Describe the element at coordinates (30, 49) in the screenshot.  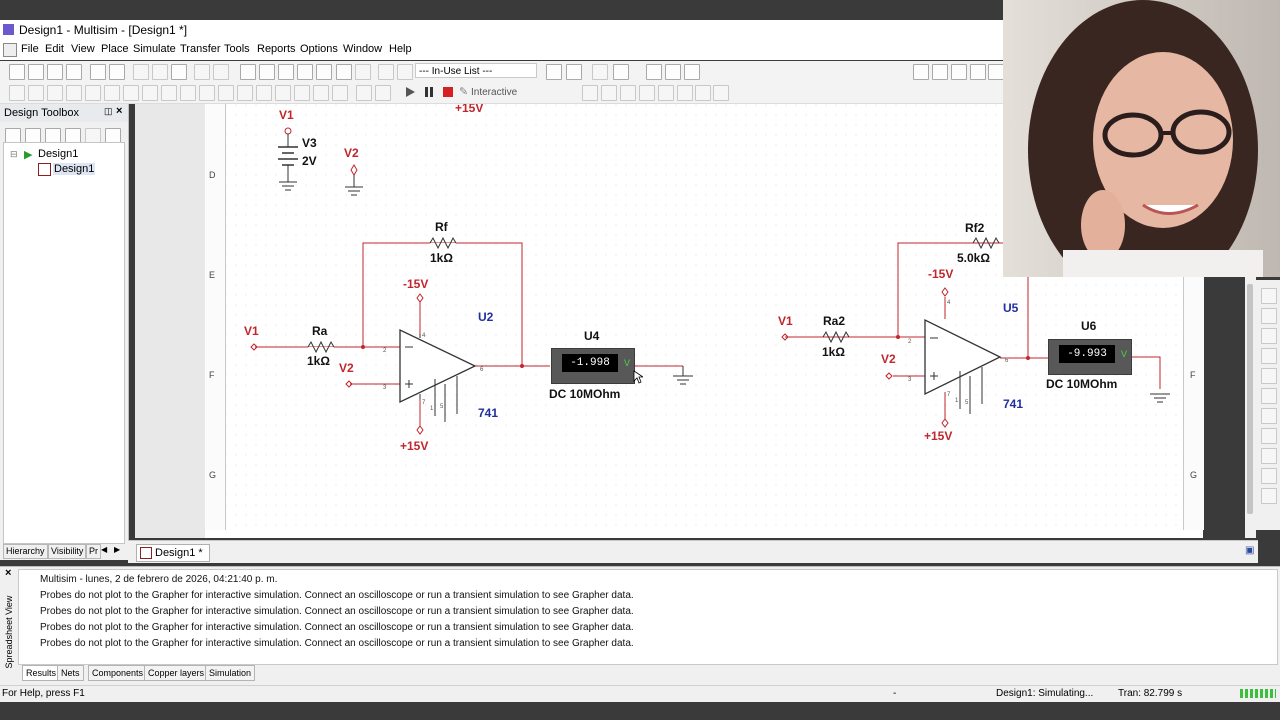
I see `menu-file: File` at that location.